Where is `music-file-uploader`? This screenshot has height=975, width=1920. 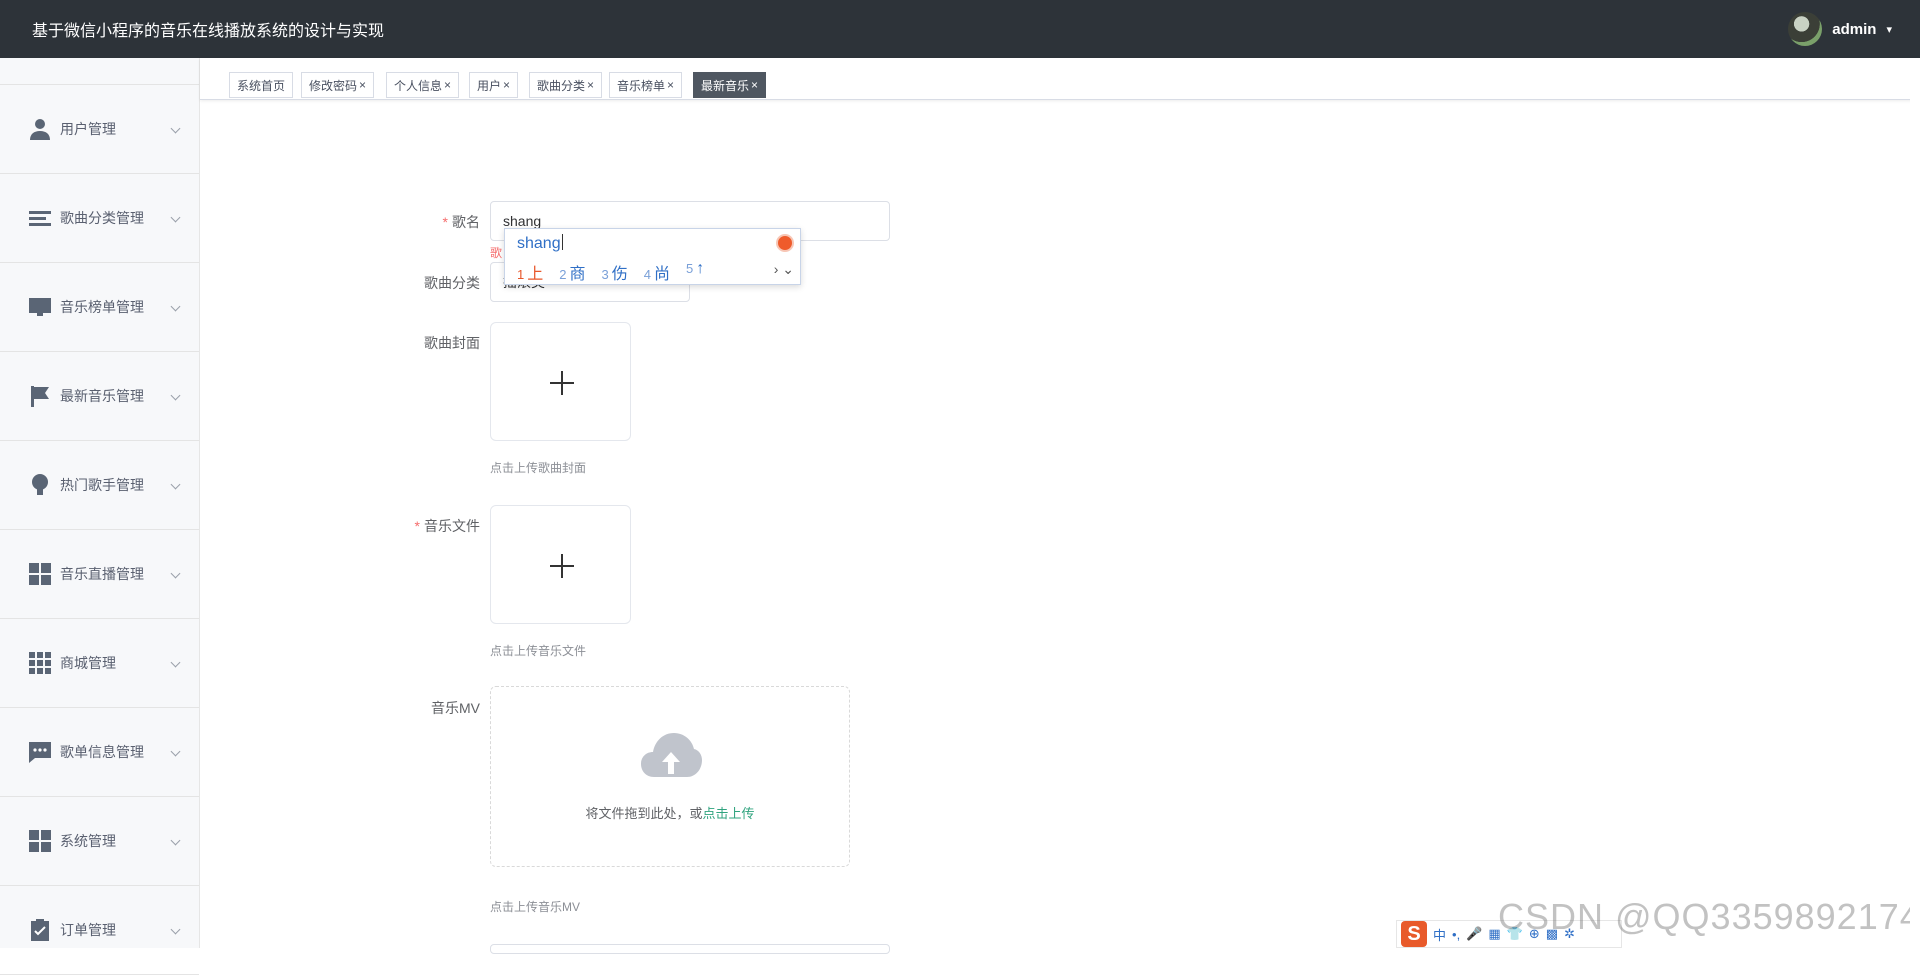 music-file-uploader is located at coordinates (560, 564).